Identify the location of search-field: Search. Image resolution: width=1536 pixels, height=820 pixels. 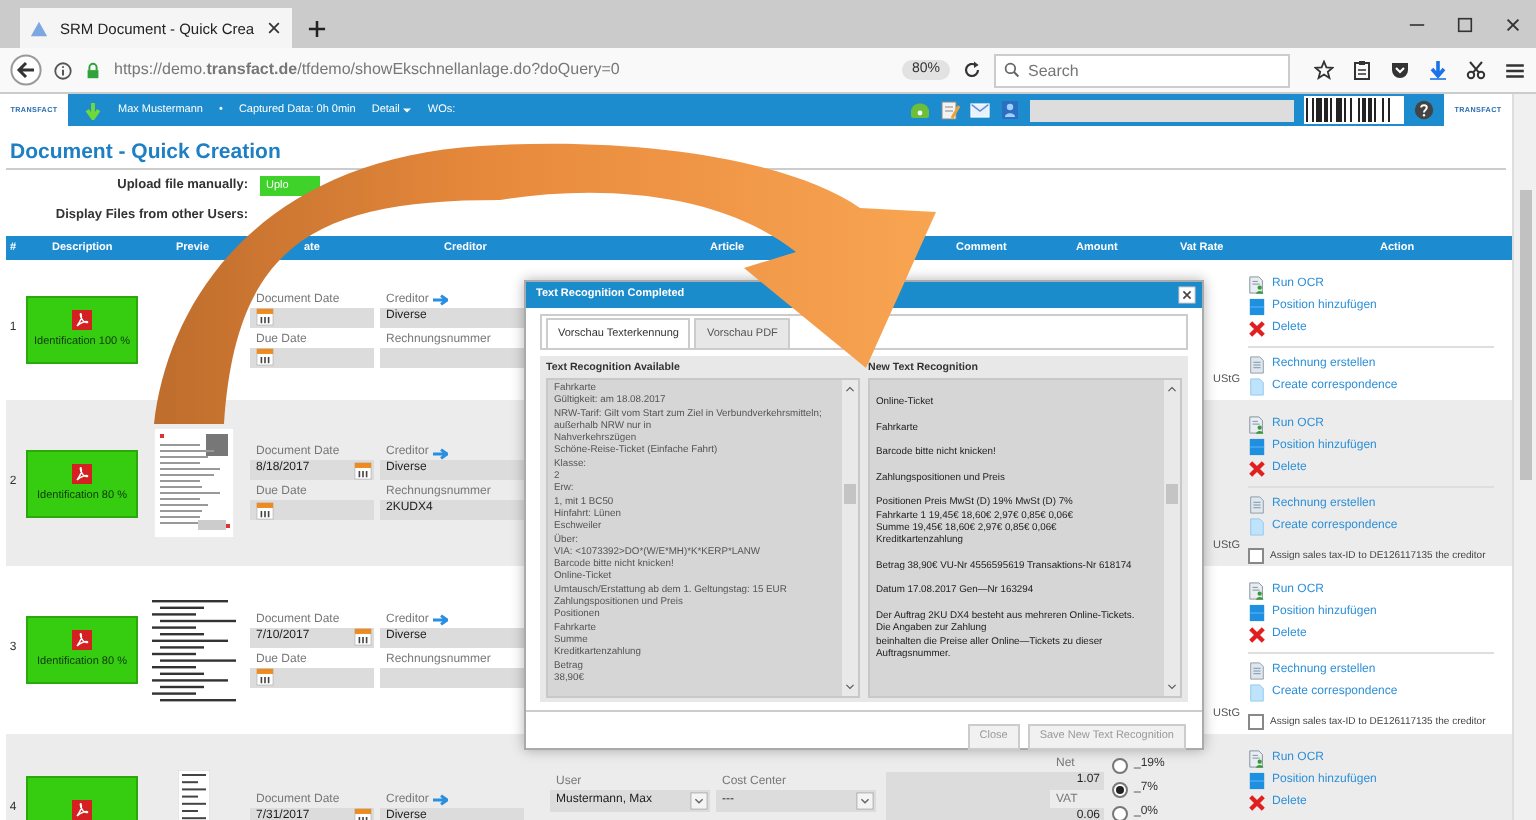
(1142, 70).